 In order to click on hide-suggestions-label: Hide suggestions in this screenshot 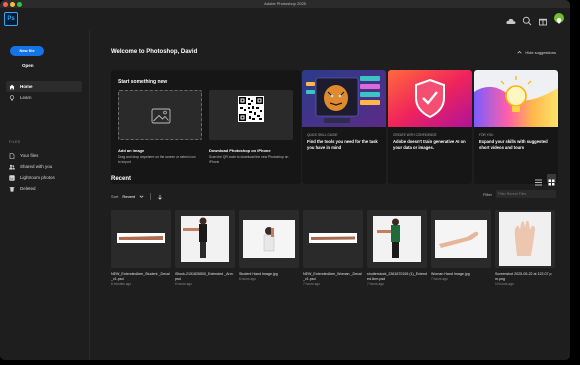, I will do `click(540, 52)`.